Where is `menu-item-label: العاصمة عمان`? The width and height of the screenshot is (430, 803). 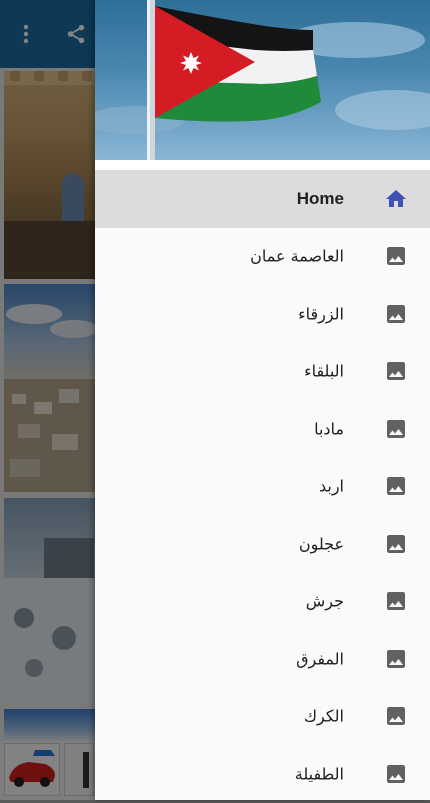
menu-item-label: العاصمة عمان is located at coordinates (297, 256).